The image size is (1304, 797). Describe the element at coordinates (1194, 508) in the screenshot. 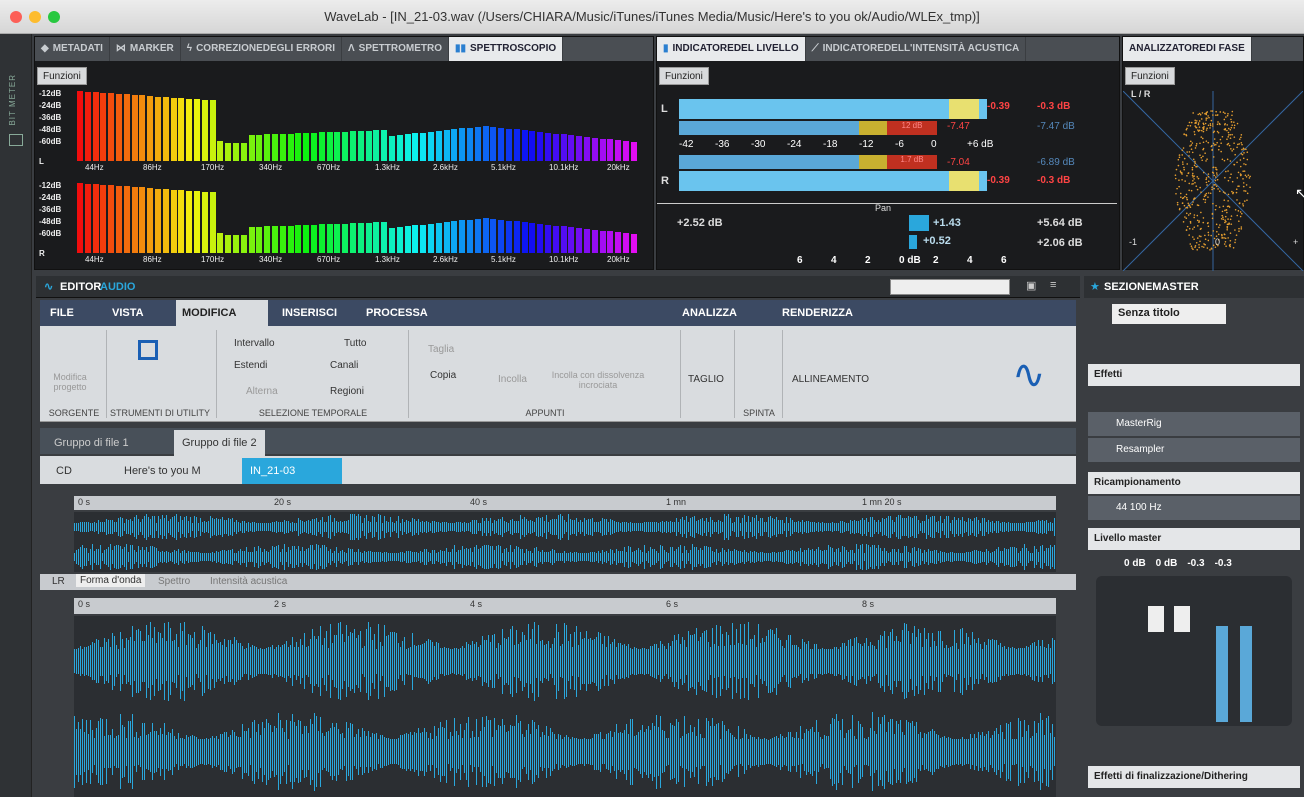

I see `sample-rate: 44 100 Hz` at that location.